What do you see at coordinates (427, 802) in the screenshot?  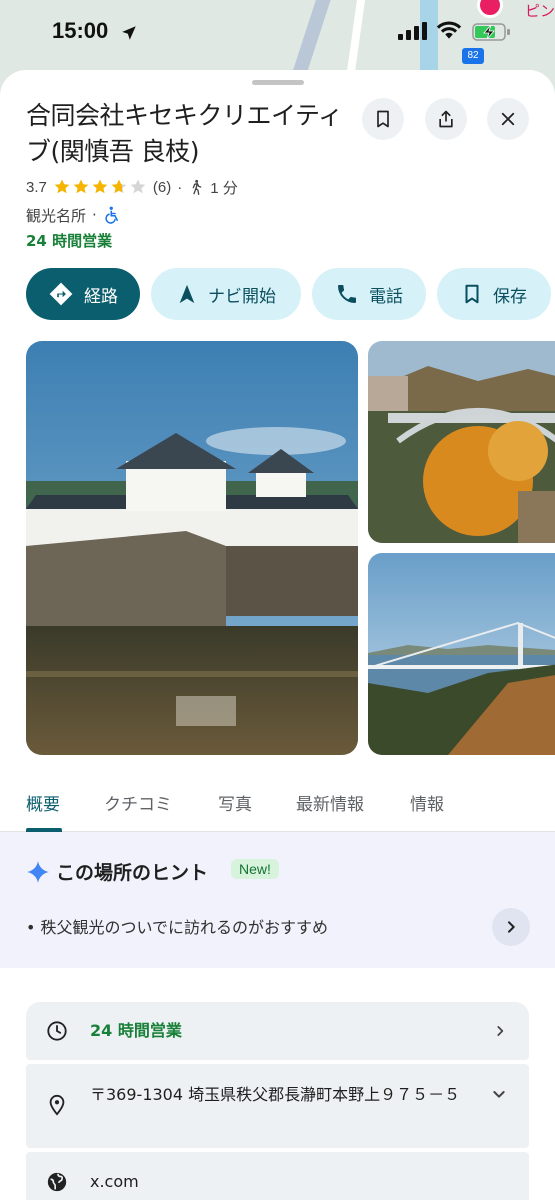 I see `tab-about: 情報` at bounding box center [427, 802].